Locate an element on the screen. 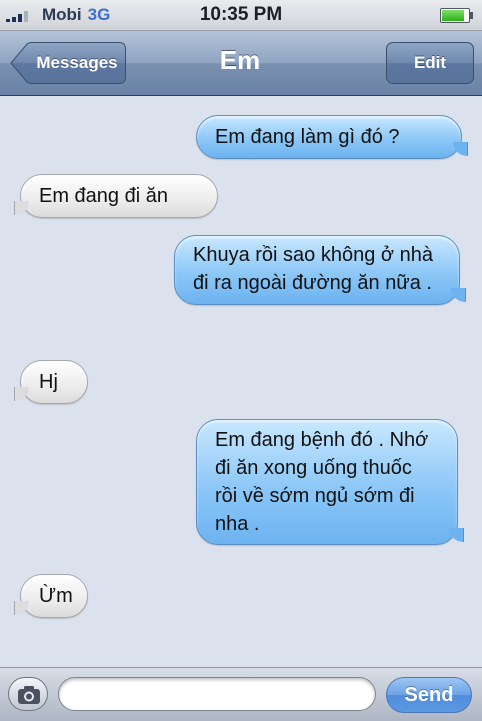  status-bar: Mobi 3G 10:35 PM is located at coordinates (241, 15).